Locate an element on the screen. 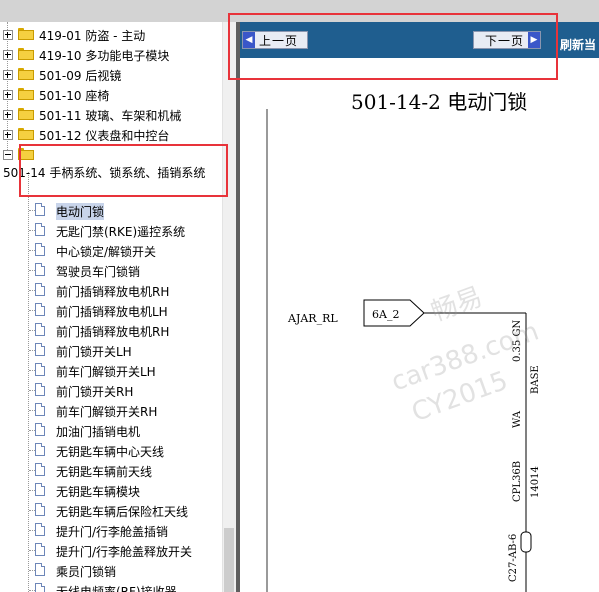  tree-item: 无钥匙车辆前天线 is located at coordinates (111, 470).